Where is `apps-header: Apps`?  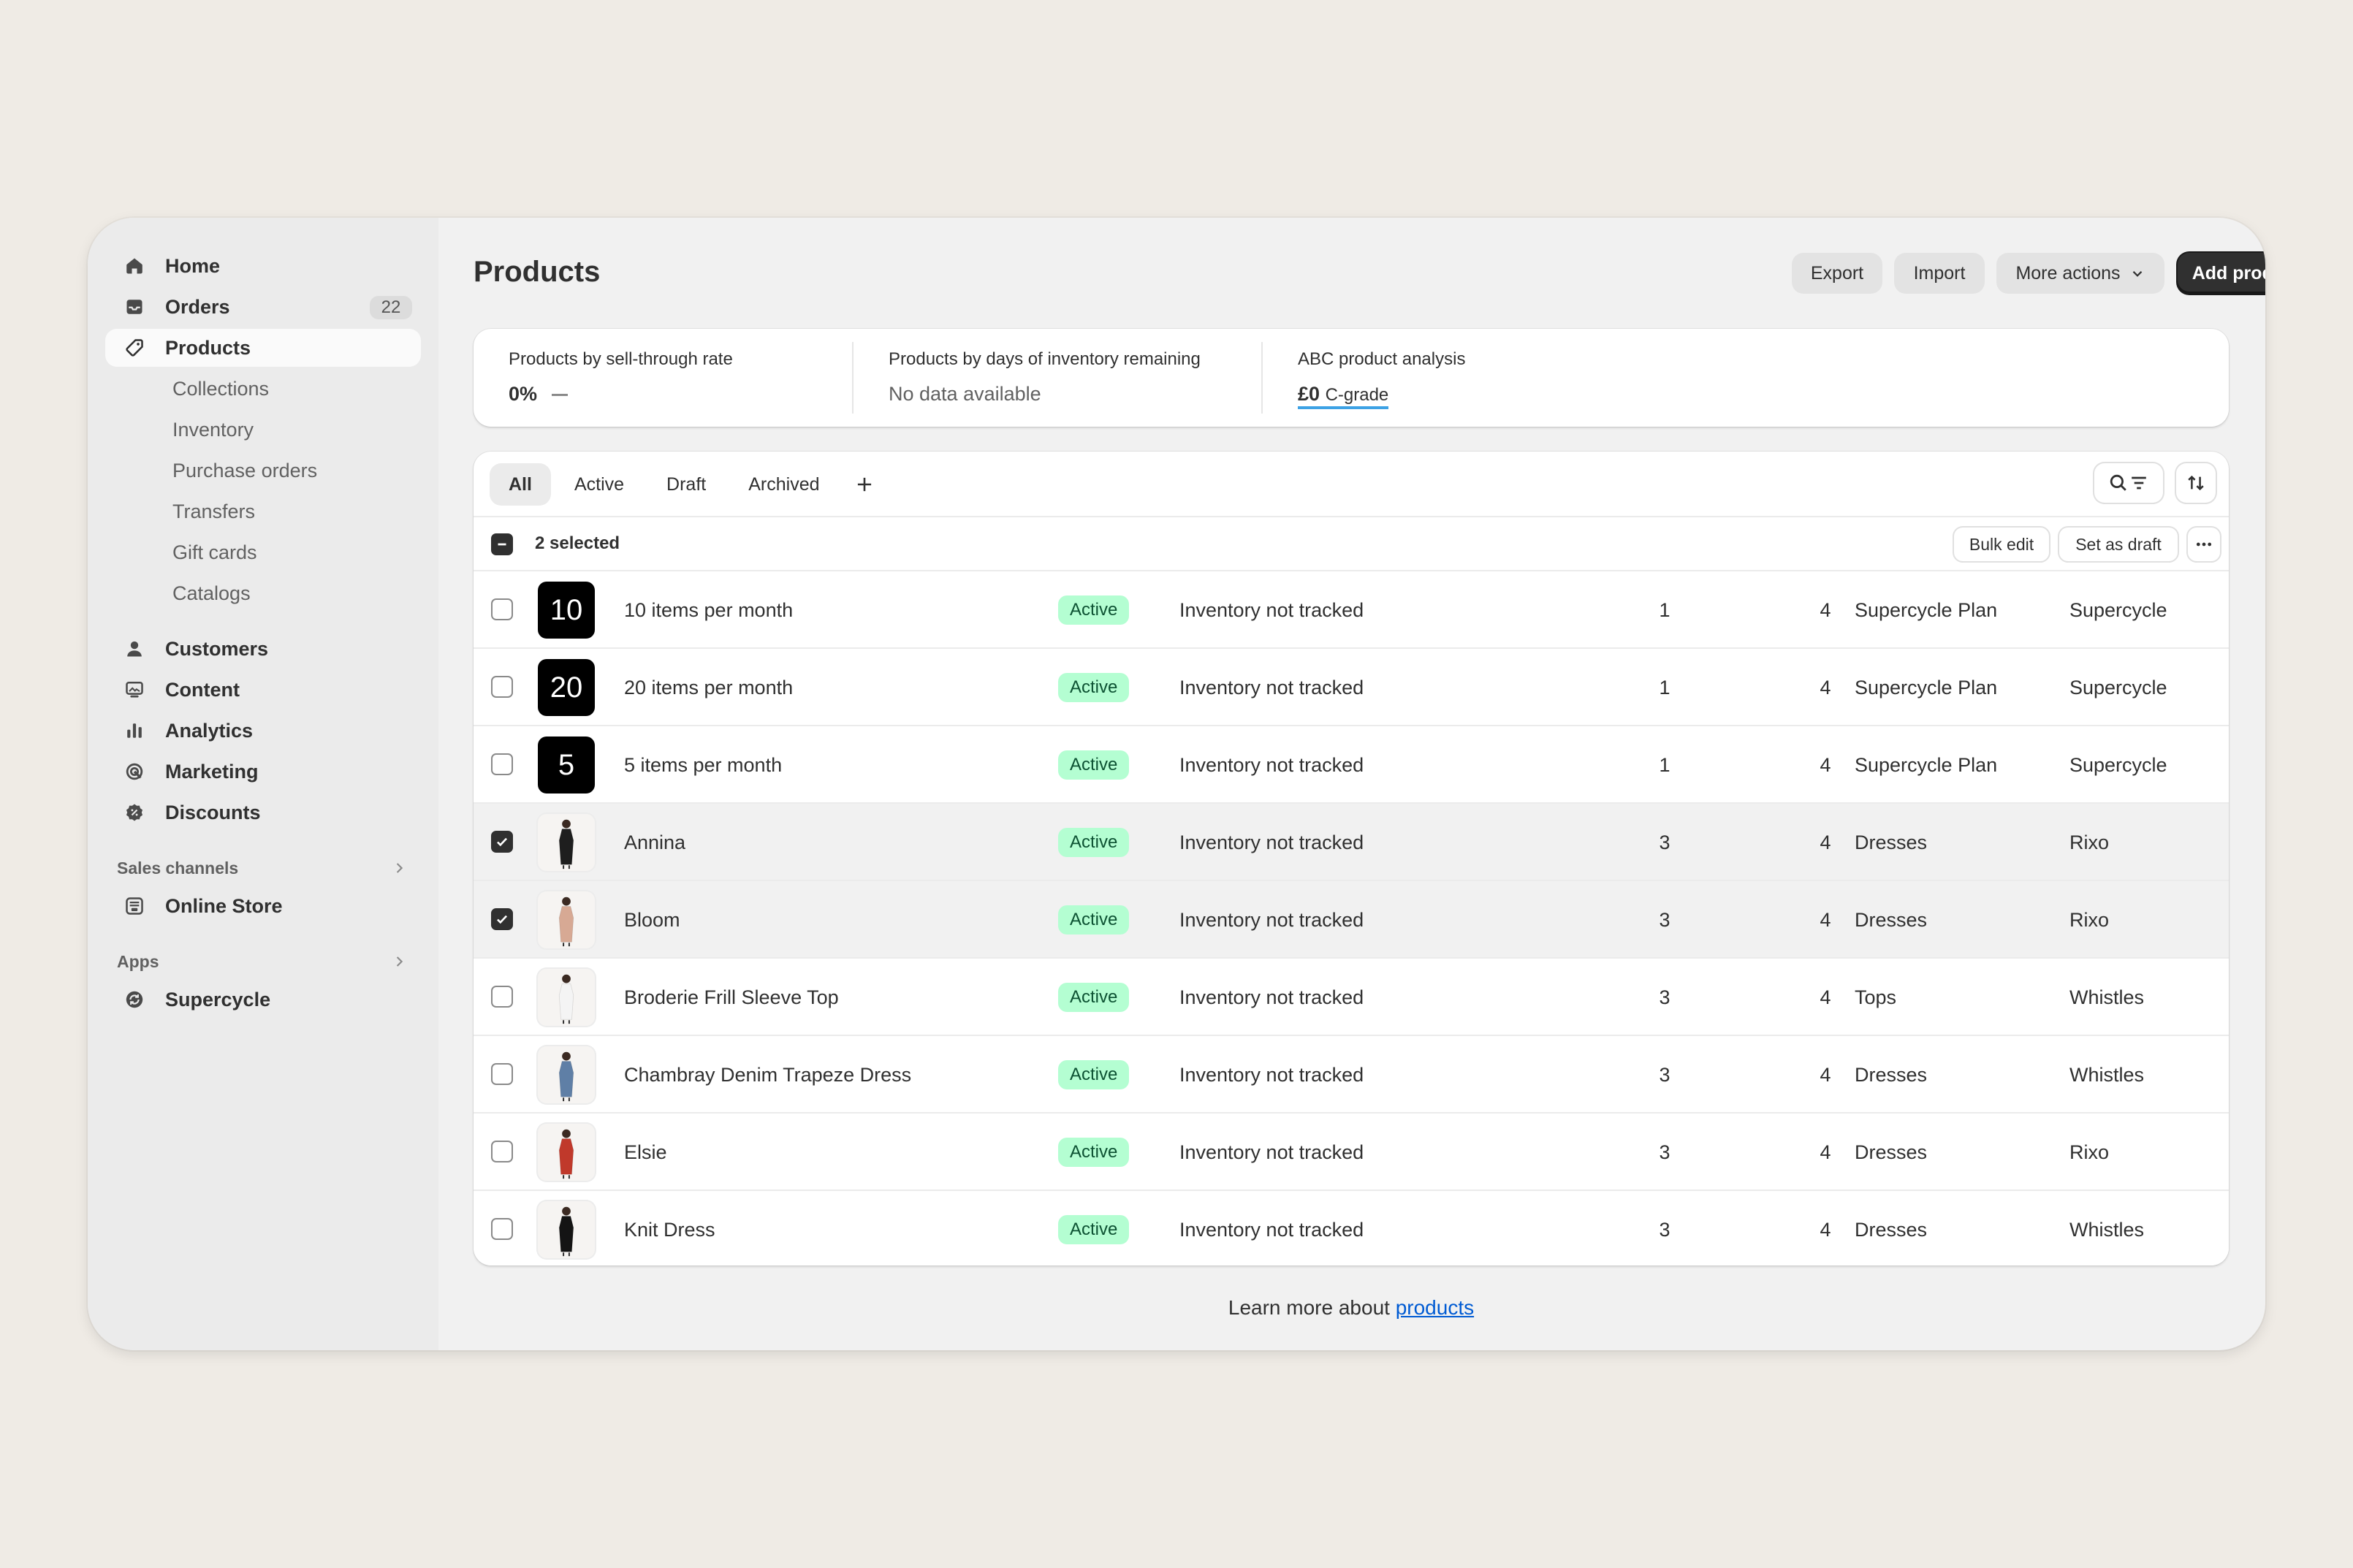 apps-header: Apps is located at coordinates (263, 962).